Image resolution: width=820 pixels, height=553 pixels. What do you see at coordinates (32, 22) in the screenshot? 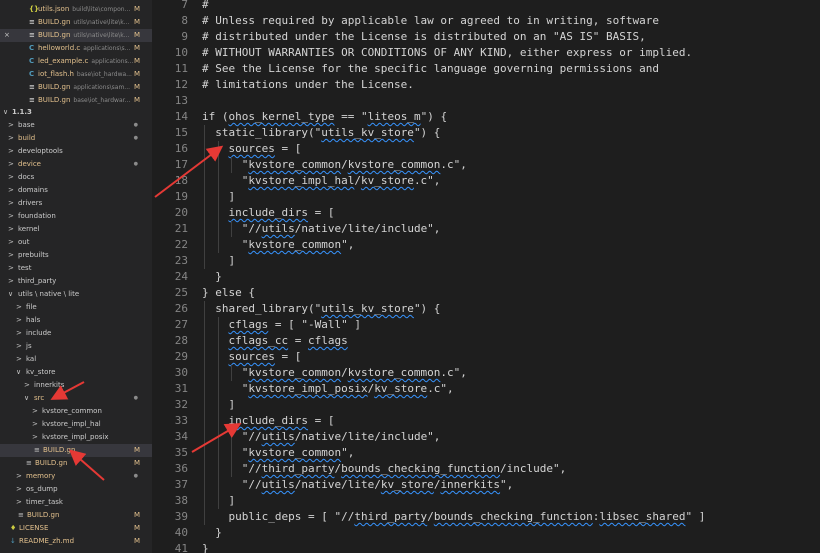
I see `file-type-icon: ≡` at bounding box center [32, 22].